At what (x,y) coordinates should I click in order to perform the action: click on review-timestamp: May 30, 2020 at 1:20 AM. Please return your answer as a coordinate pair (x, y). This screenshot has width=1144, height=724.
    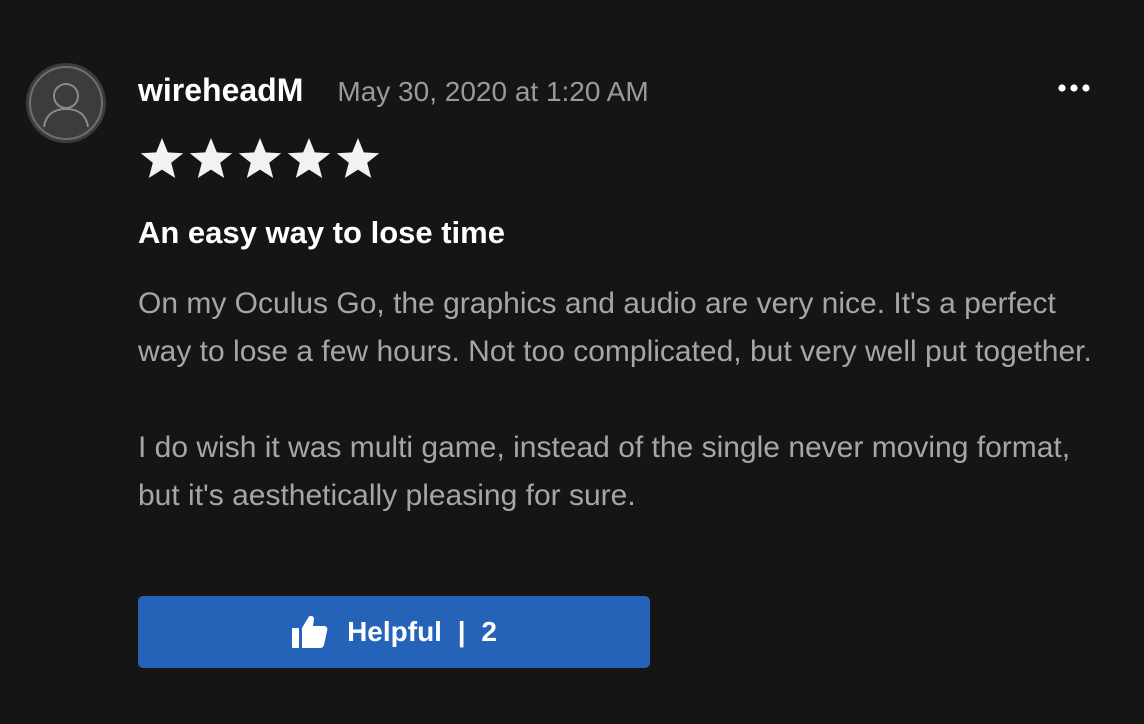
    Looking at the image, I should click on (493, 91).